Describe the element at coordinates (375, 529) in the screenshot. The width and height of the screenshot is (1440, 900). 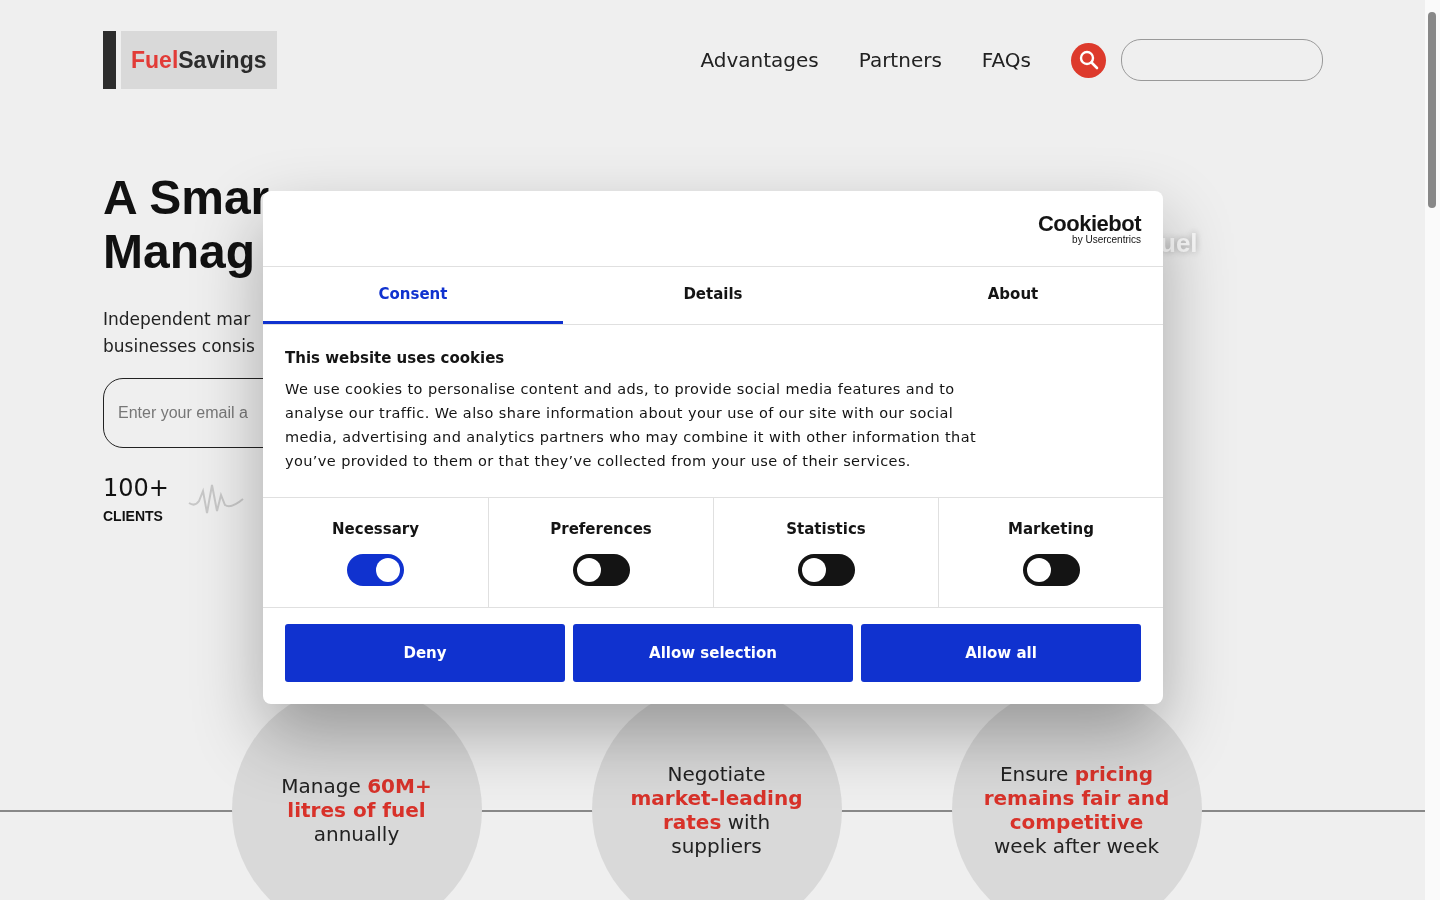
I see `category-label: Necessary` at that location.